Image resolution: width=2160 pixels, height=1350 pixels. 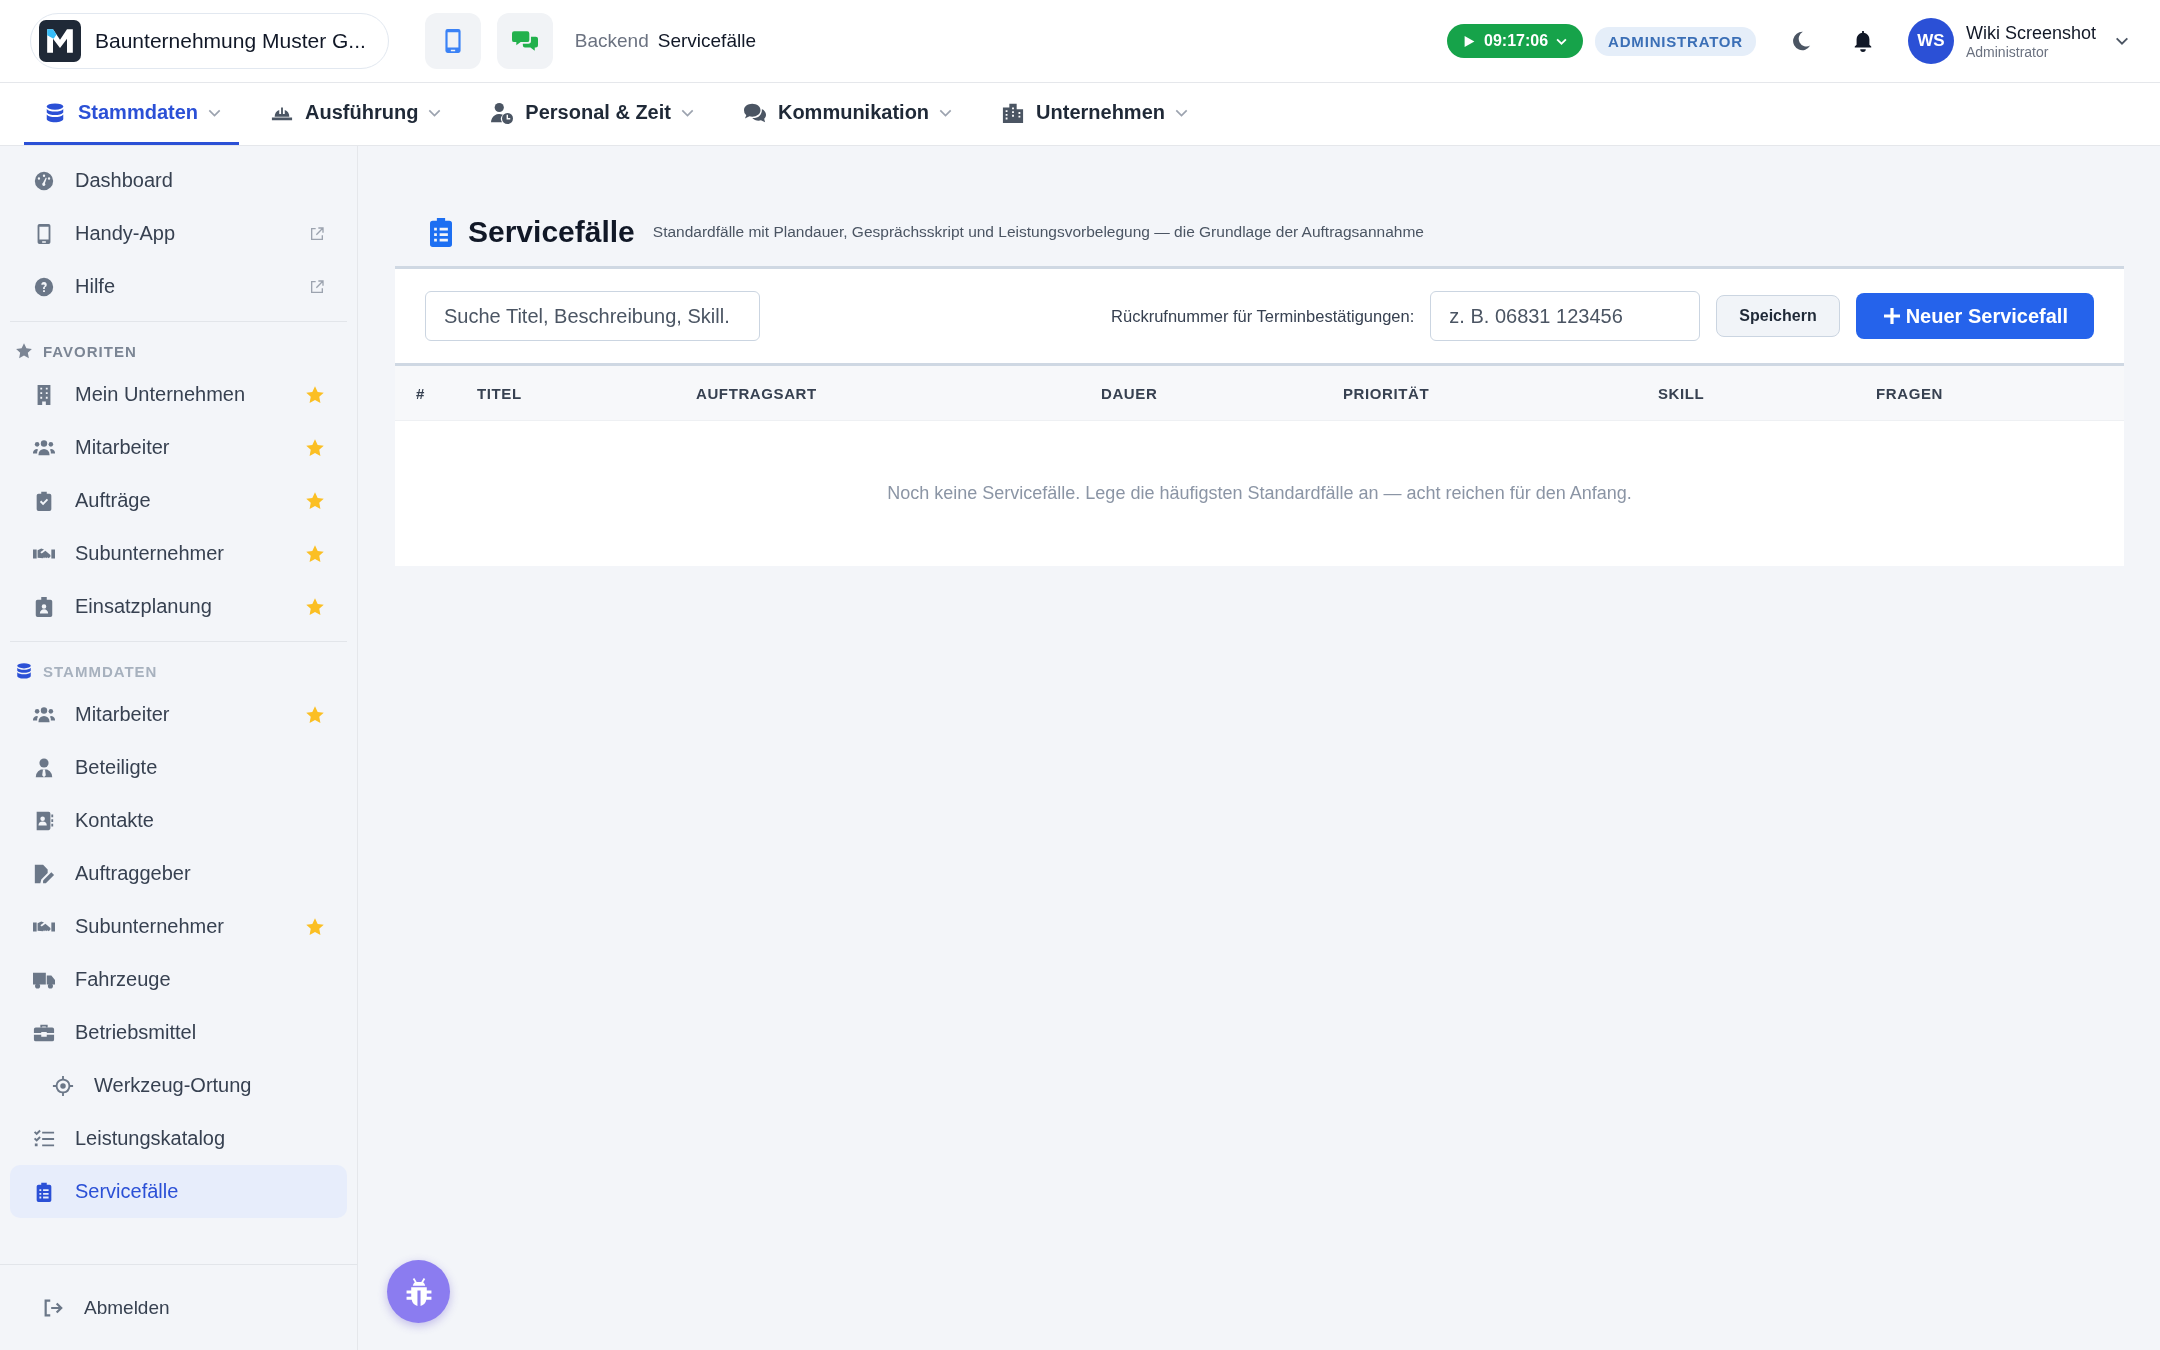 I want to click on sidebar-item-label: Betriebsmittel, so click(x=136, y=1032).